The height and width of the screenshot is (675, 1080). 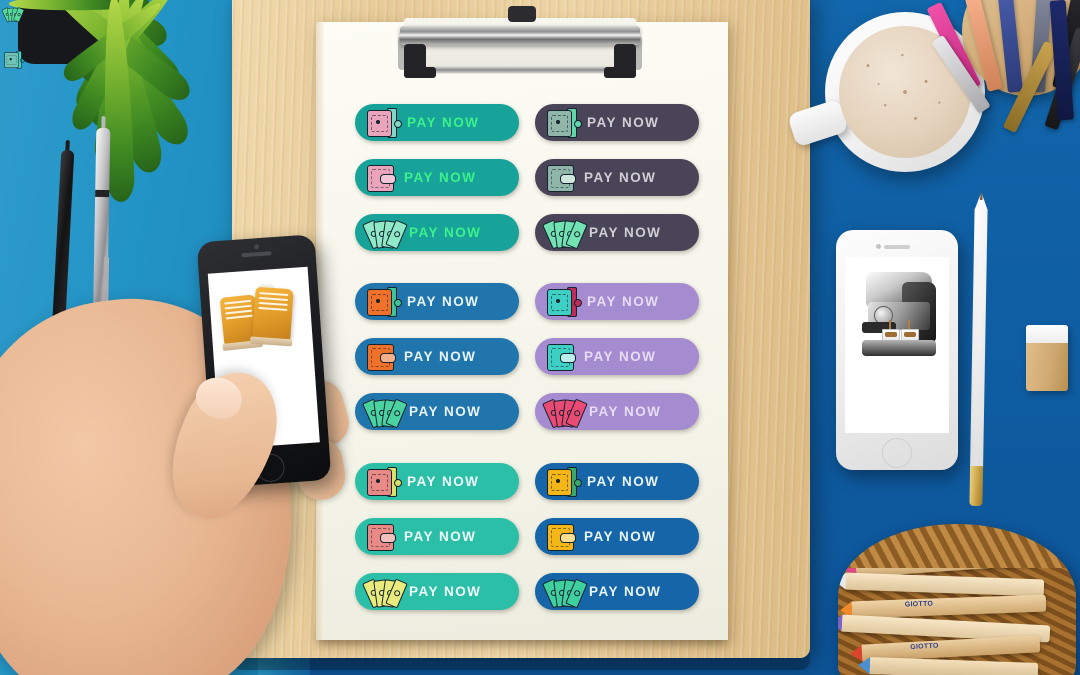 I want to click on colored-pencil: GIOTTO, so click(x=948, y=606).